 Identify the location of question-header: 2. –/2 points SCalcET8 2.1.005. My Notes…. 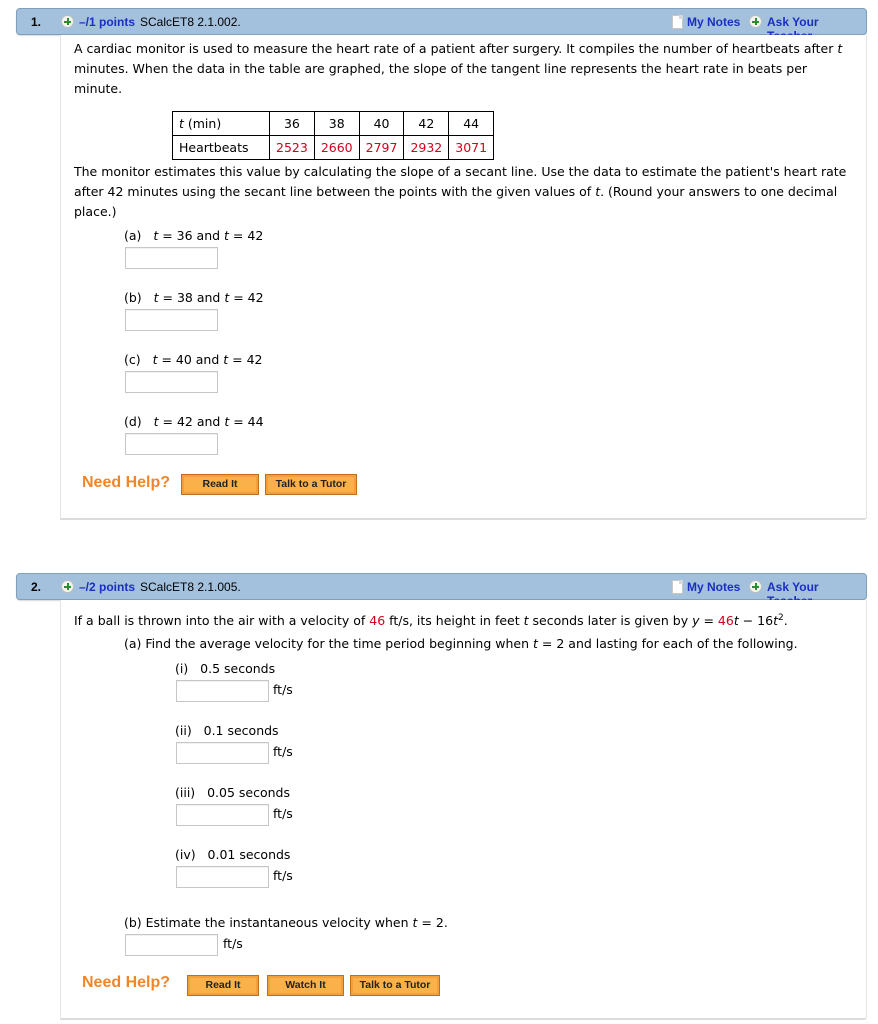
(441, 590).